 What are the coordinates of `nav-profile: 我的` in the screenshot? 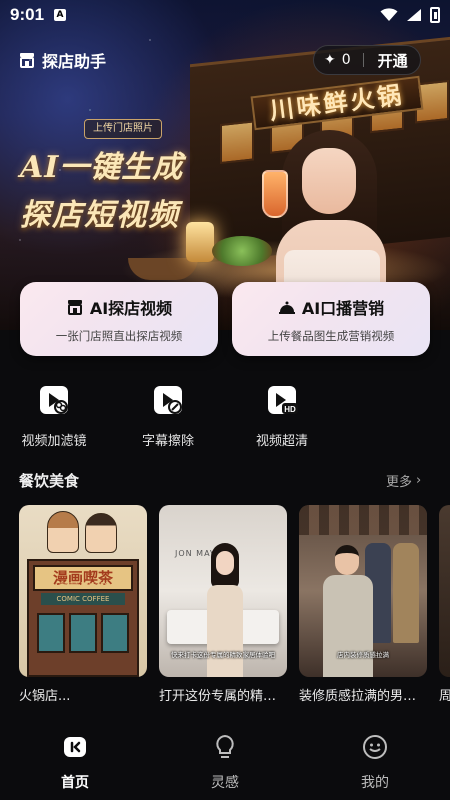 It's located at (375, 763).